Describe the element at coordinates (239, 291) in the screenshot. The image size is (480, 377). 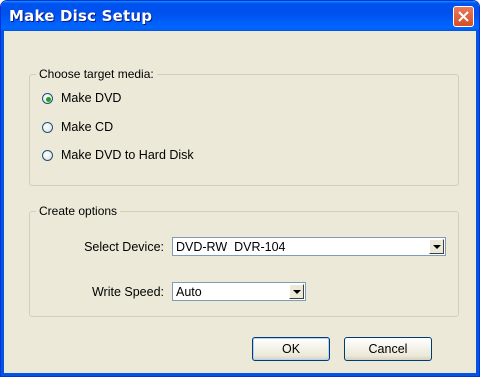
I see `write-speed-dropdown: Auto` at that location.